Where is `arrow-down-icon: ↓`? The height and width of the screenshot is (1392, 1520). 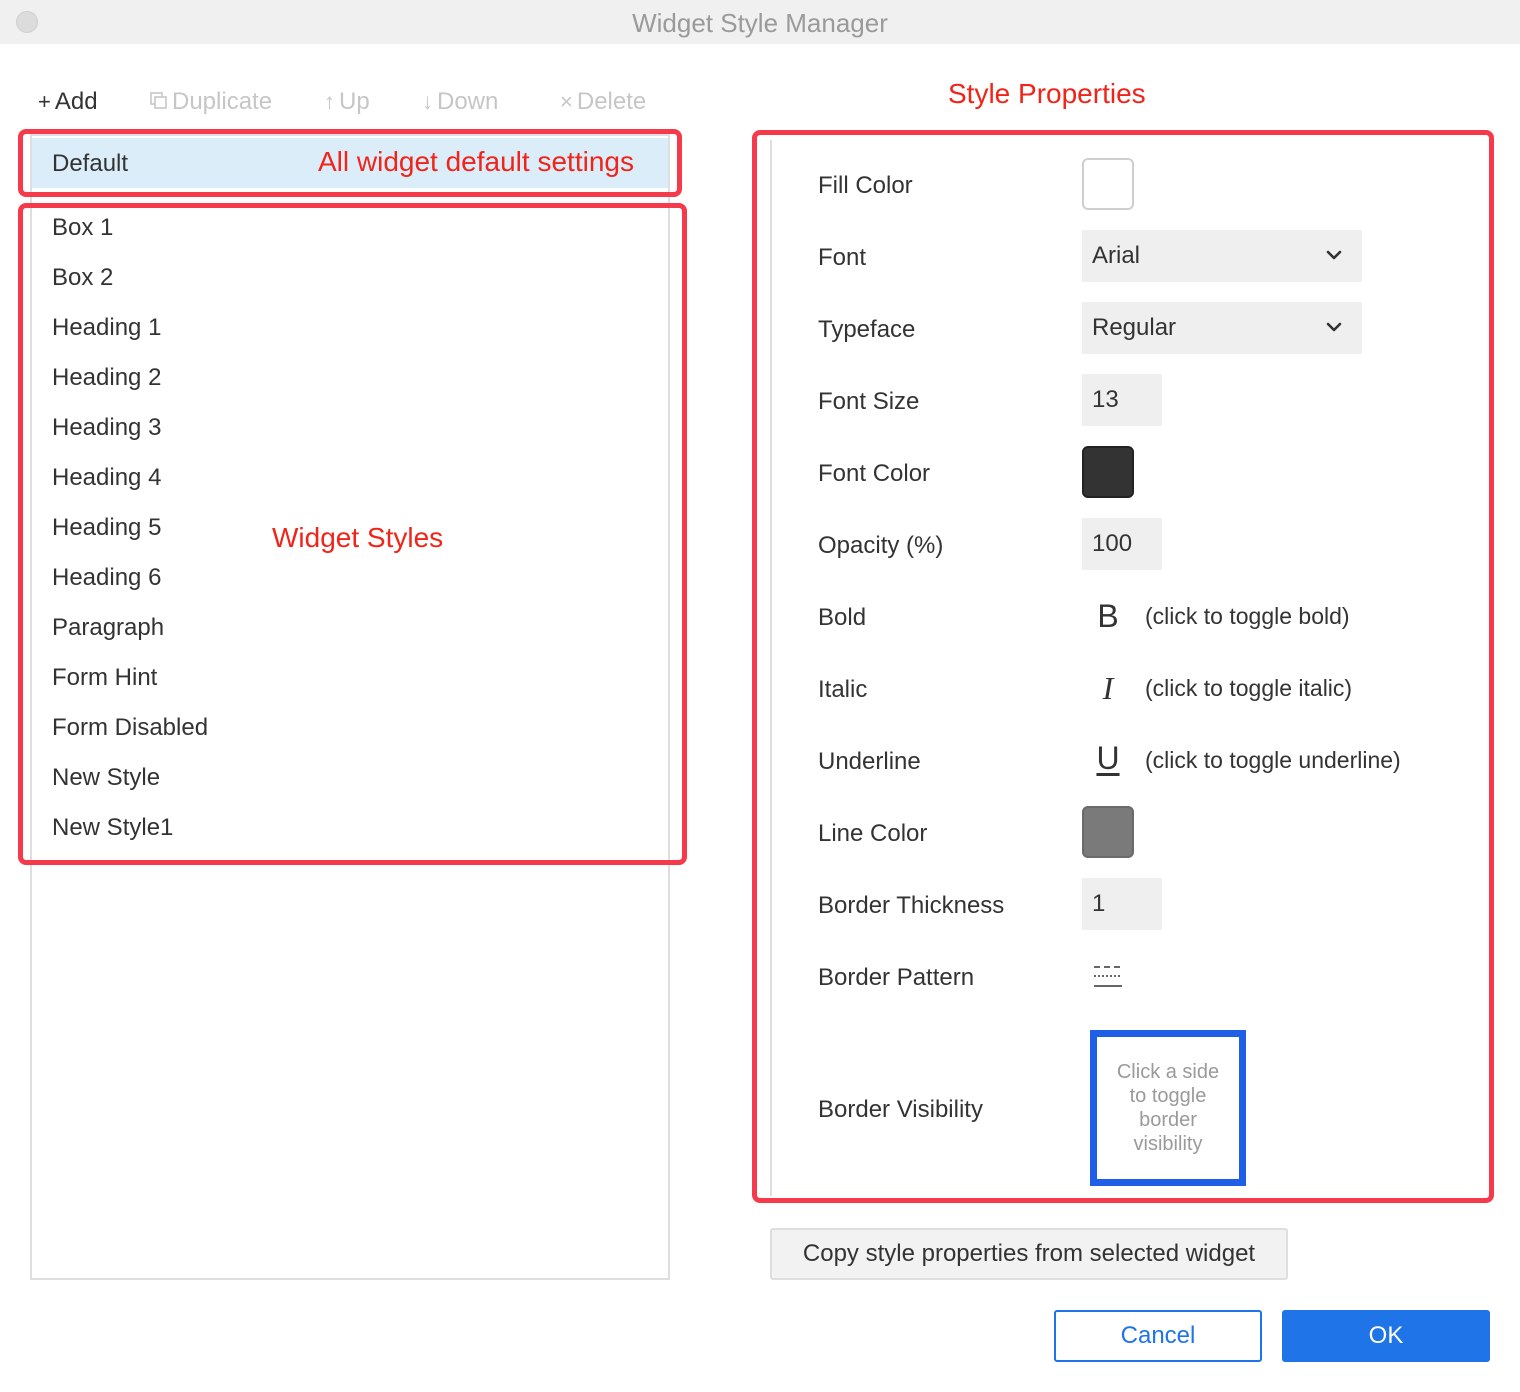 arrow-down-icon: ↓ is located at coordinates (427, 101).